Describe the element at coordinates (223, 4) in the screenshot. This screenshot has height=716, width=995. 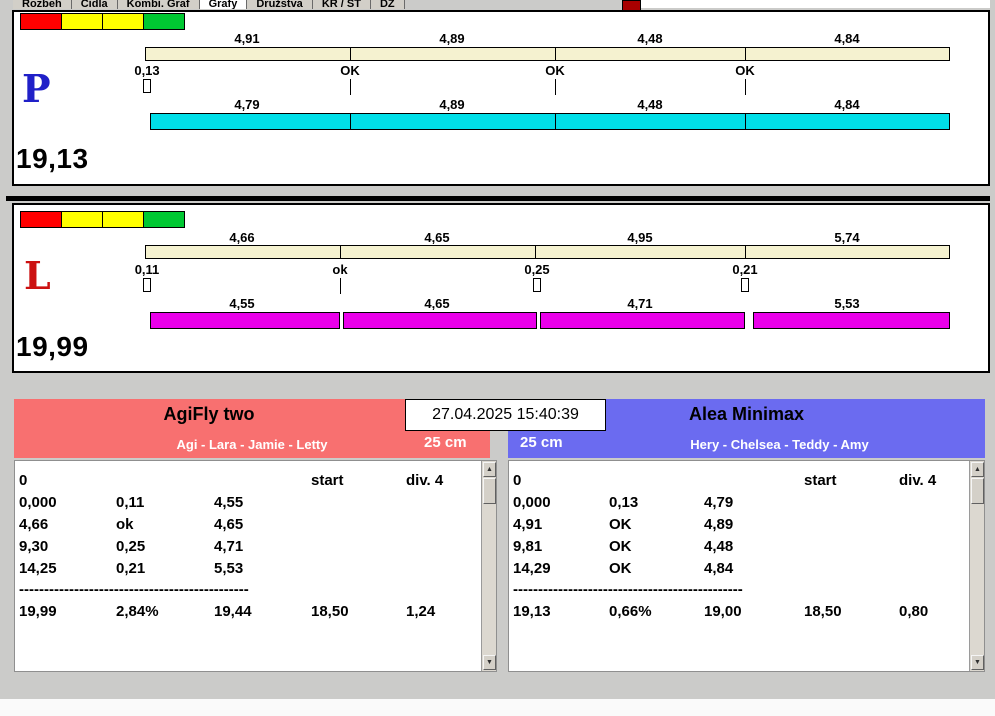
I see `tab-grafy: Grafy` at that location.